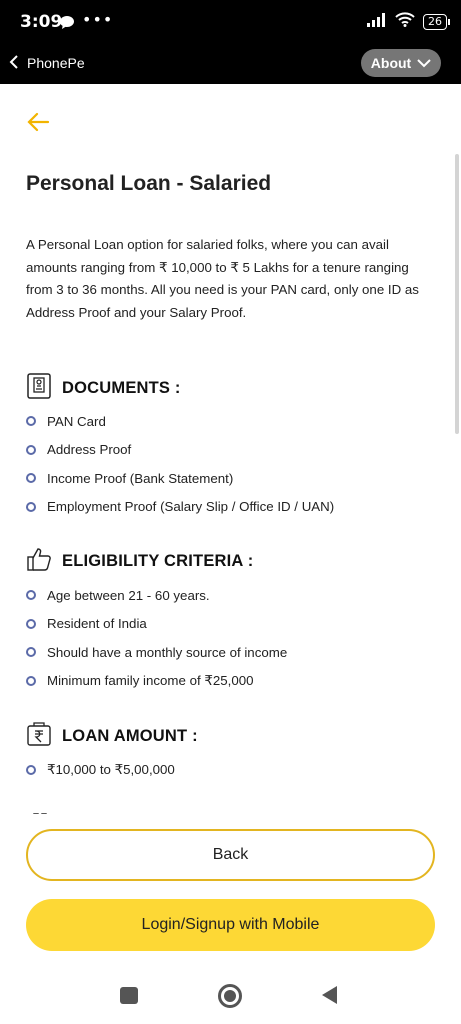 The image size is (461, 1024). I want to click on system-nav-bar, so click(230, 994).